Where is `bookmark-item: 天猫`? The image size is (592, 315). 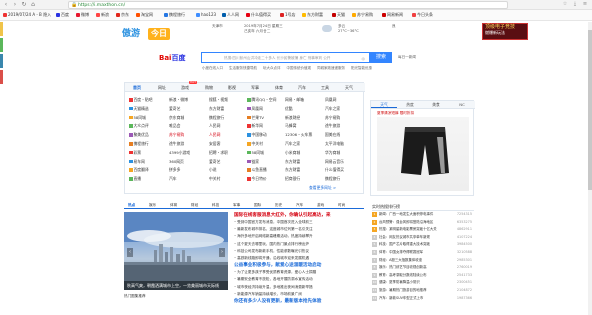 bookmark-item: 天猫 is located at coordinates (338, 15).